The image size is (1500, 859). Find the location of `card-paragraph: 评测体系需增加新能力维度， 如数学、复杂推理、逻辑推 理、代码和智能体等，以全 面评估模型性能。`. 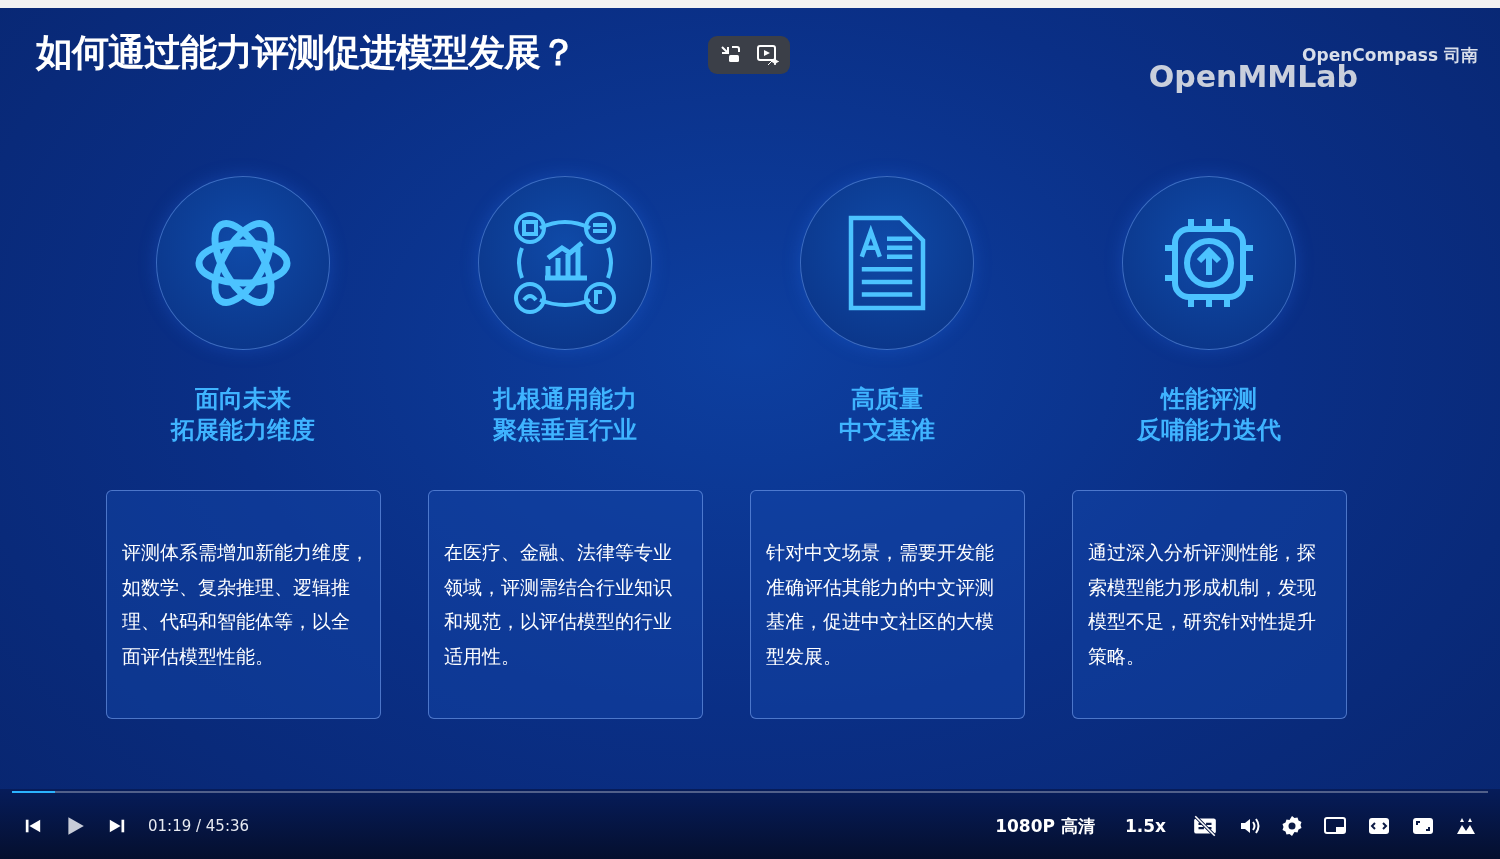

card-paragraph: 评测体系需增加新能力维度， 如数学、复杂推理、逻辑推 理、代码和智能体等，以全 面评估模型性能。 is located at coordinates (245, 604).